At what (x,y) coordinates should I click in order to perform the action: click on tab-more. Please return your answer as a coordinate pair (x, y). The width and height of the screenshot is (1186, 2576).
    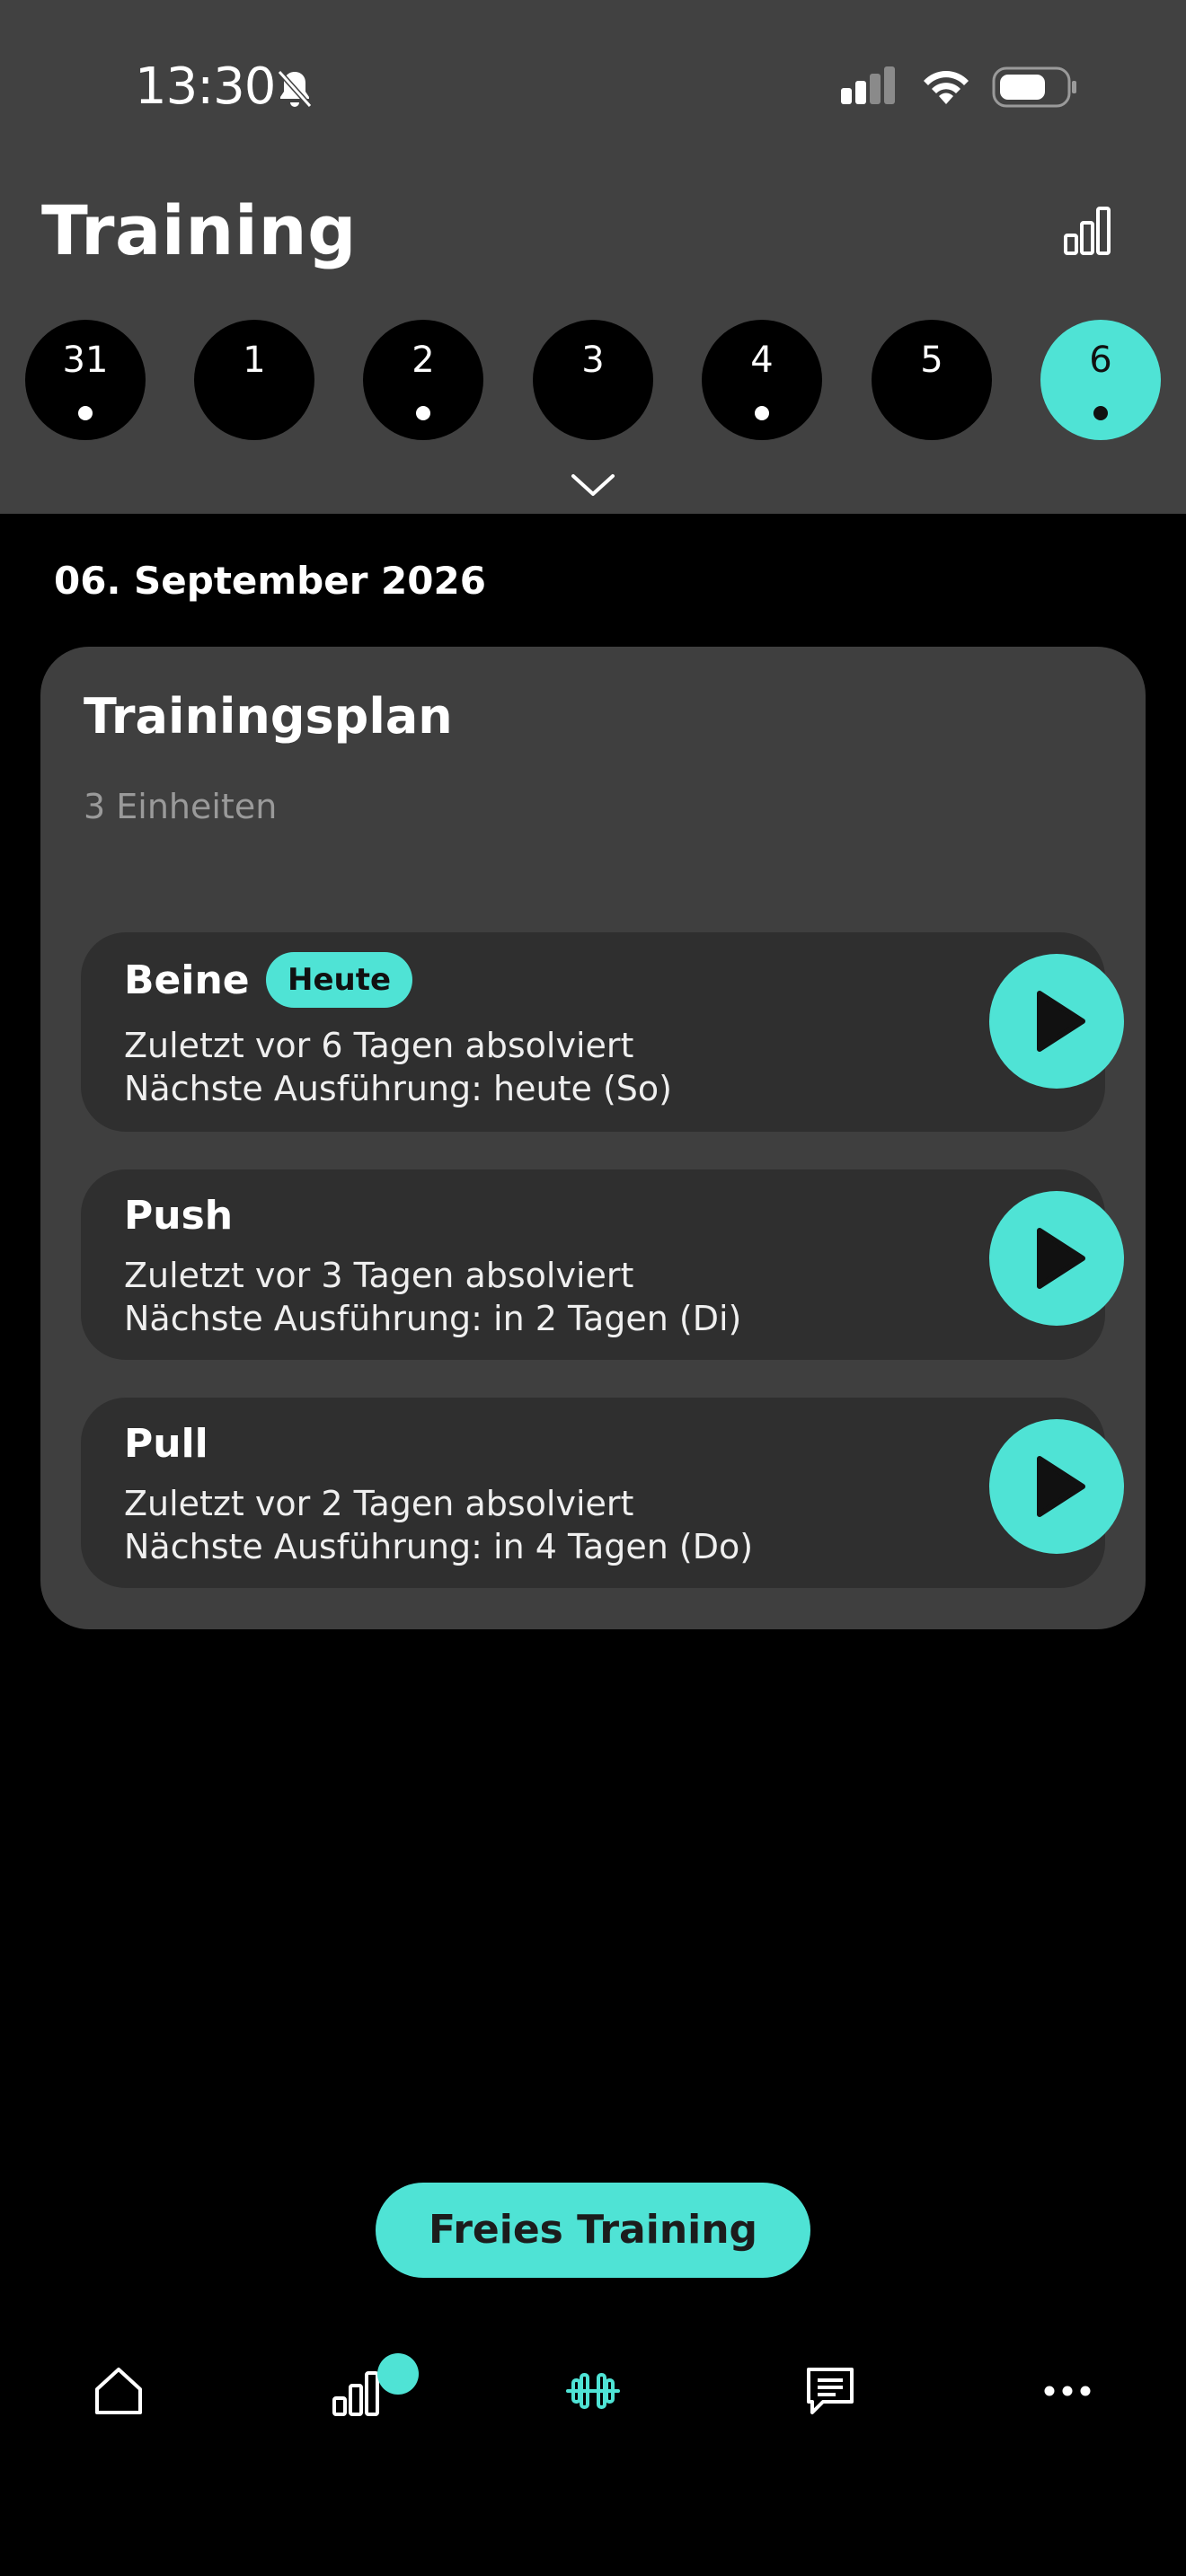
    Looking at the image, I should click on (1067, 2398).